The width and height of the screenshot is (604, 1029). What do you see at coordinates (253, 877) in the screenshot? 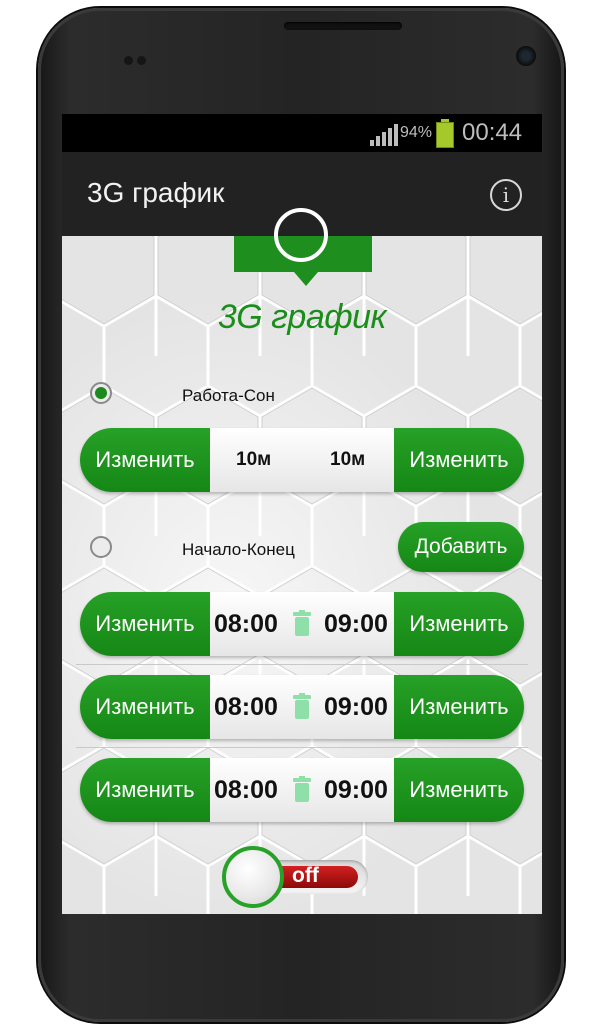
I see `toggle-knob` at bounding box center [253, 877].